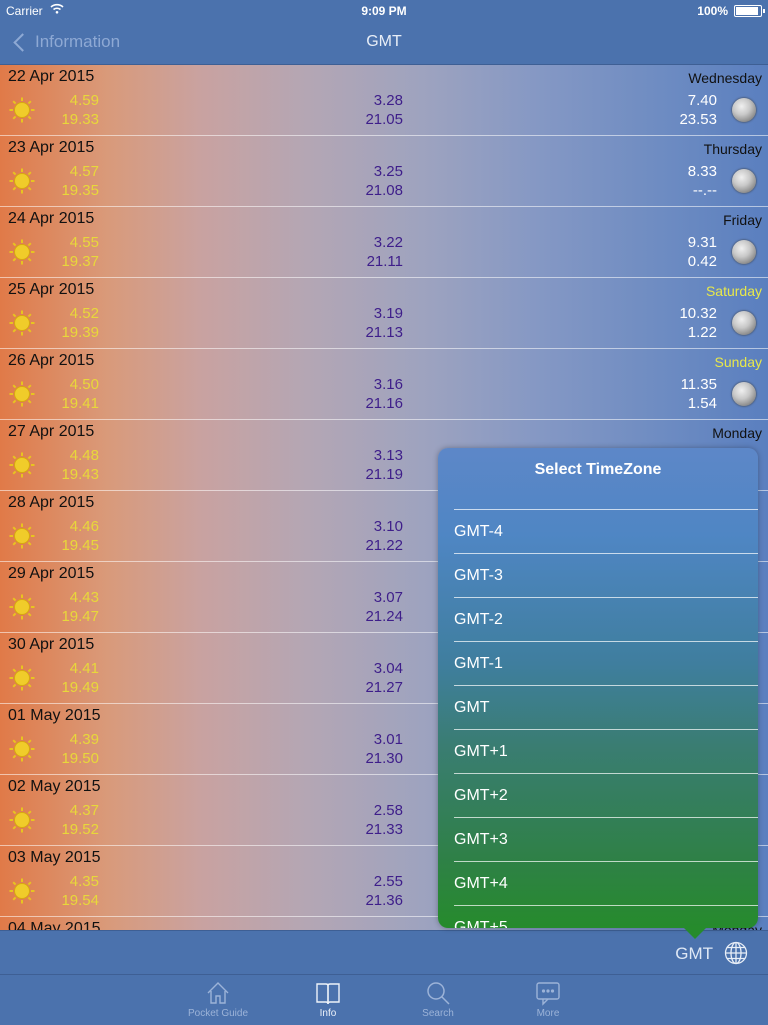 This screenshot has height=1025, width=768. Describe the element at coordinates (328, 993) in the screenshot. I see `book-icon` at that location.